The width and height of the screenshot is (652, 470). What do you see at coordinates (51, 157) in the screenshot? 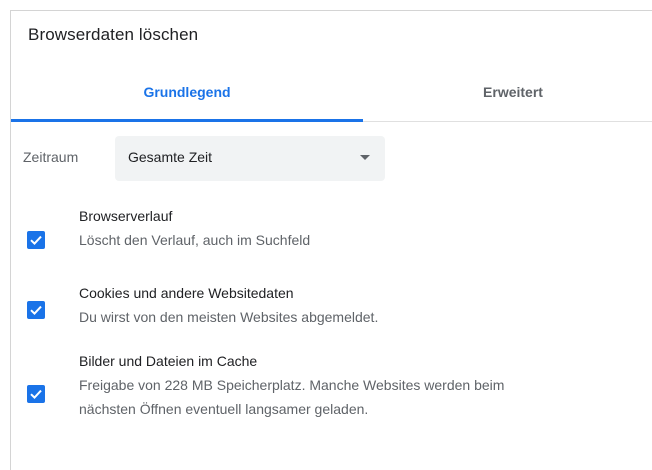
I see `time-range-label: Zeitraum` at bounding box center [51, 157].